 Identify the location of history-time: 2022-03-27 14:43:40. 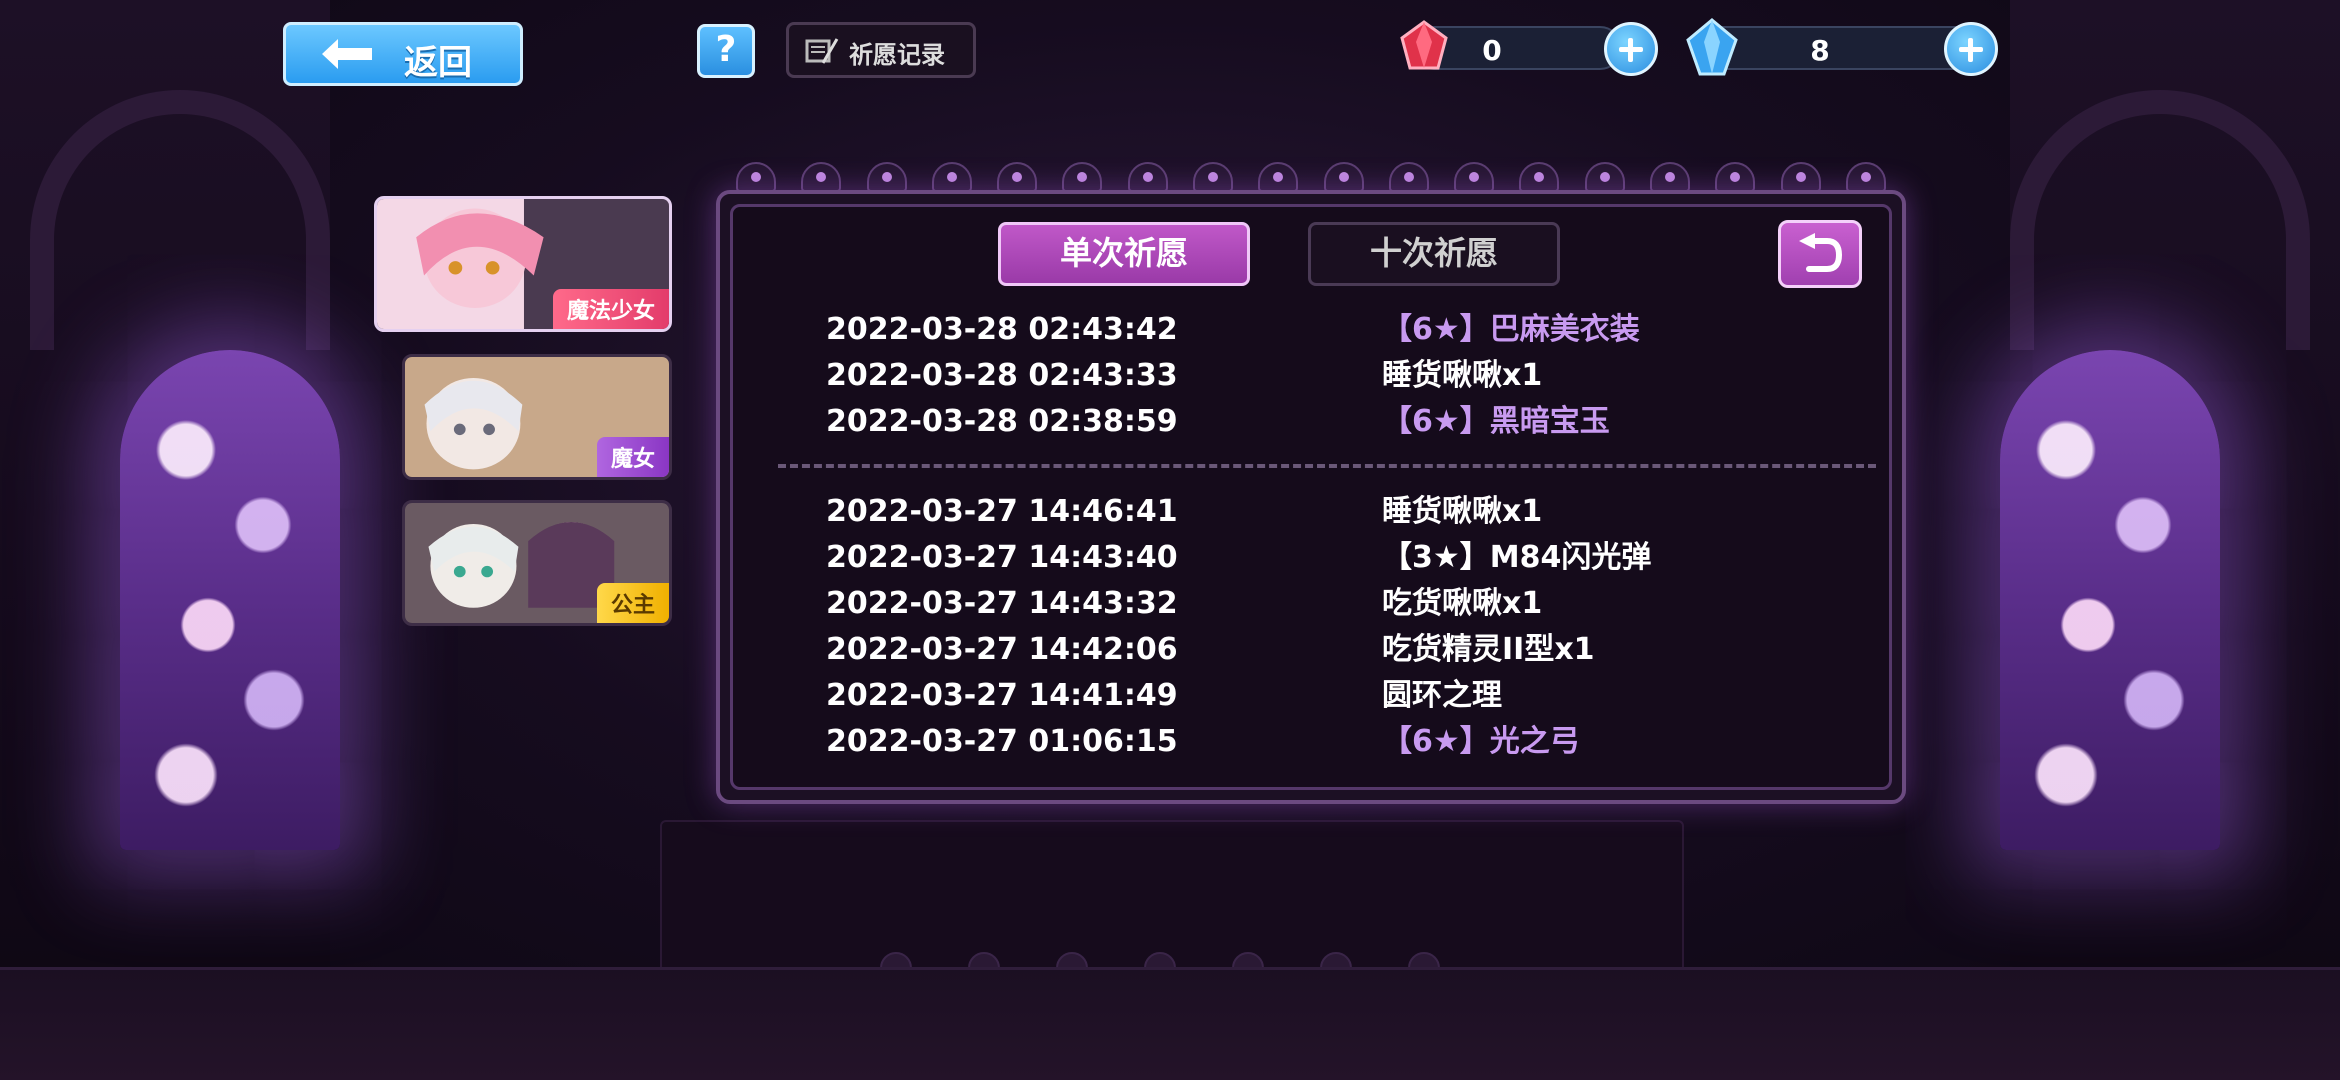
(1002, 557).